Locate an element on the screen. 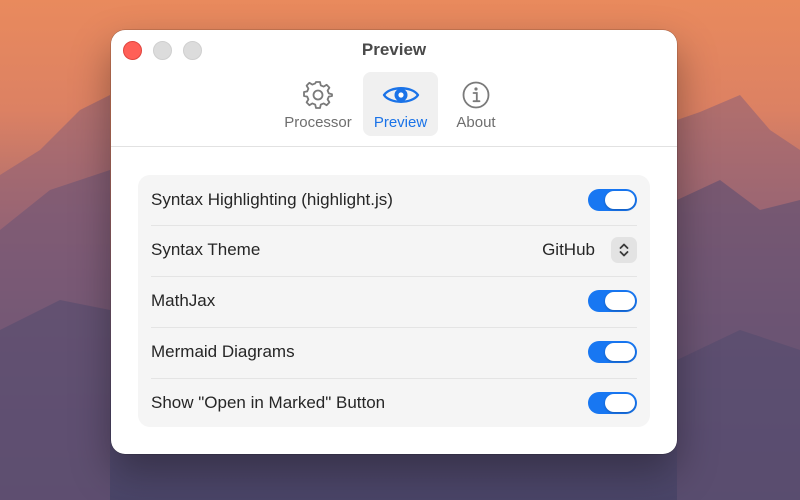 Image resolution: width=800 pixels, height=500 pixels. setting-row-open-in-marked: Show "Open in Marked" Button is located at coordinates (394, 403).